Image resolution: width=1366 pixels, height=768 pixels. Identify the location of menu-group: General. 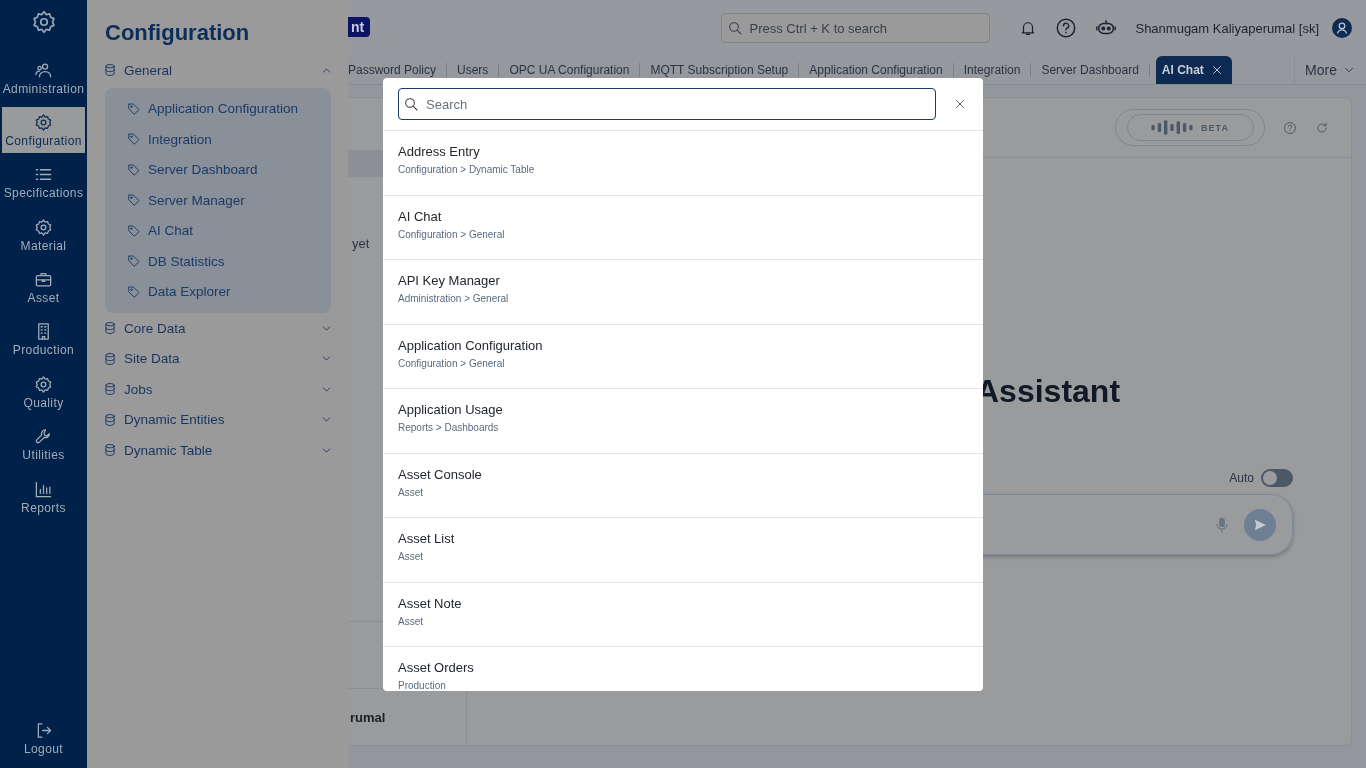
(218, 70).